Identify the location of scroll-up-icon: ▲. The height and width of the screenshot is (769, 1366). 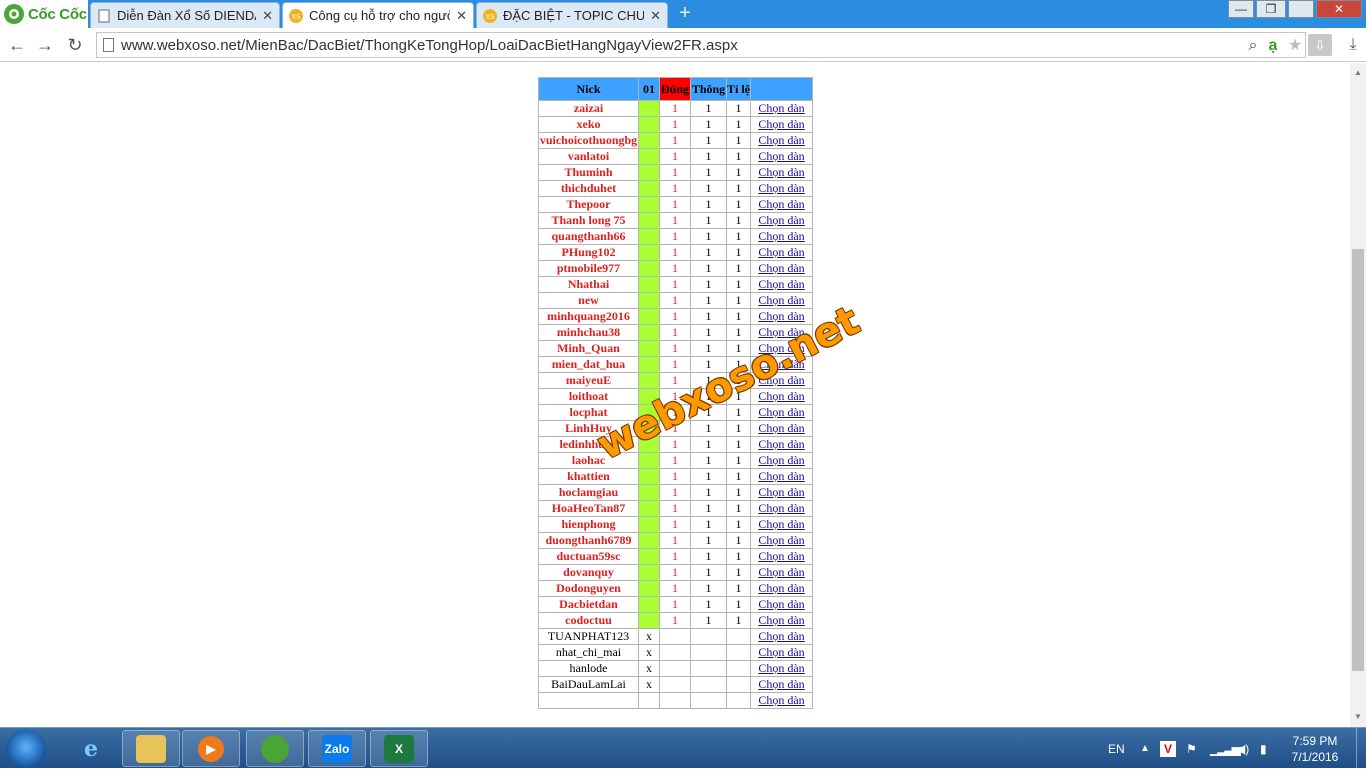
(1358, 73).